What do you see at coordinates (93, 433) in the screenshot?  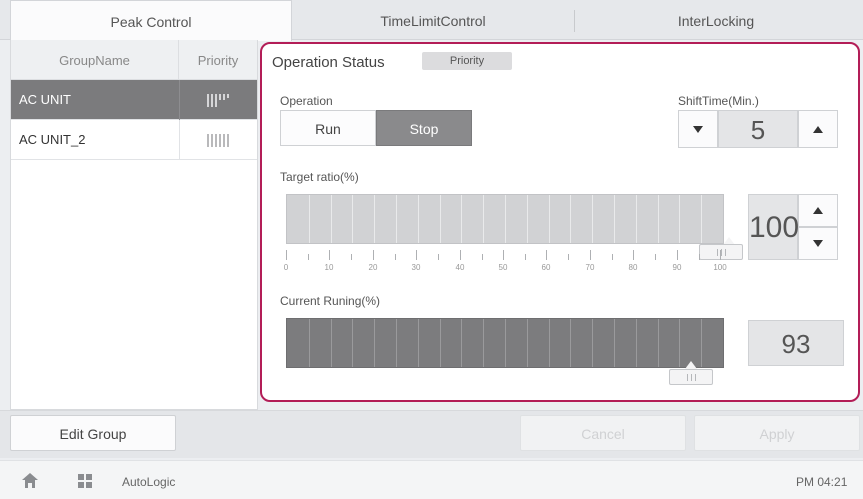 I see `edit-group-button: Edit Group` at bounding box center [93, 433].